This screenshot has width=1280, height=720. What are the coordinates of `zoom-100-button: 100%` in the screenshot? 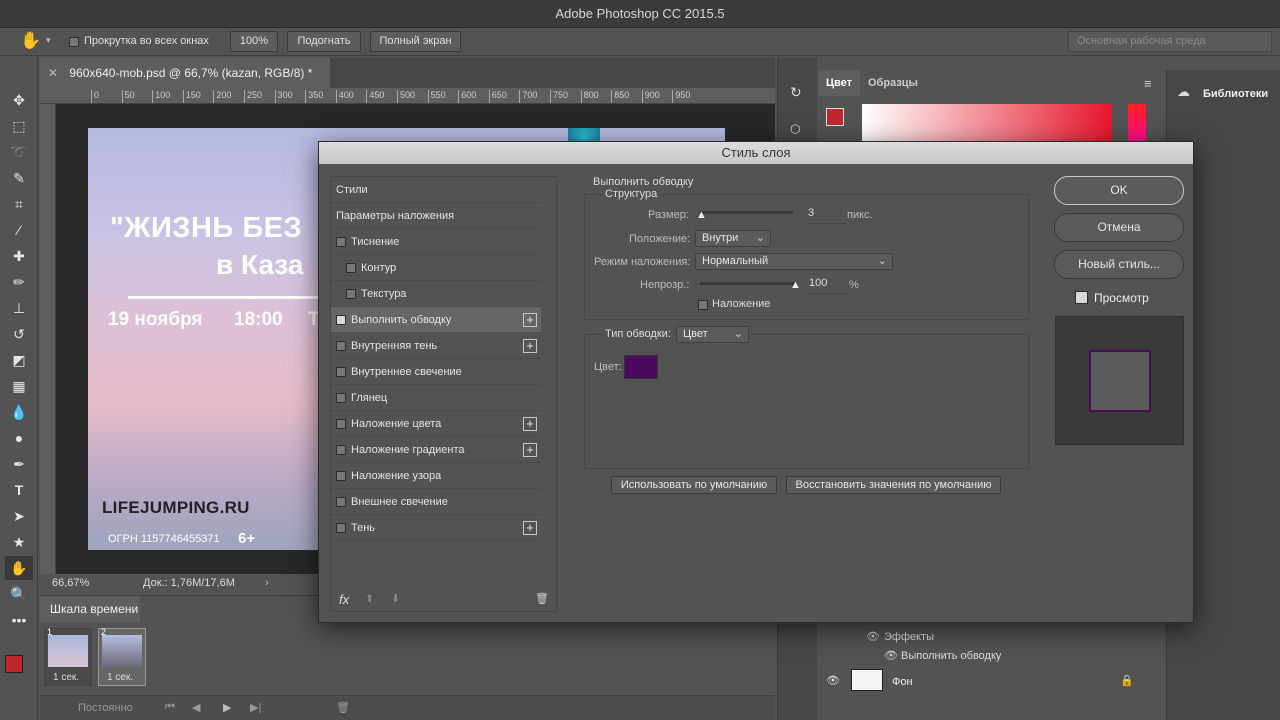 It's located at (254, 41).